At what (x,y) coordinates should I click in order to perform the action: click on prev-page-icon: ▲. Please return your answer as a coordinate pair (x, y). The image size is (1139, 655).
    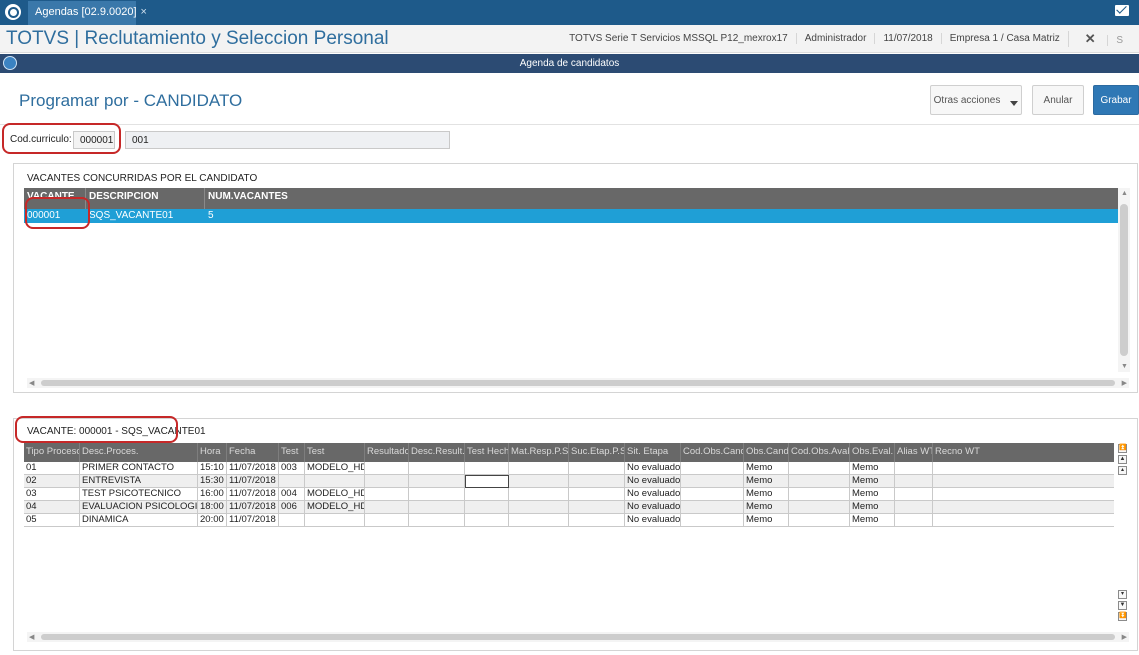
    Looking at the image, I should click on (1122, 459).